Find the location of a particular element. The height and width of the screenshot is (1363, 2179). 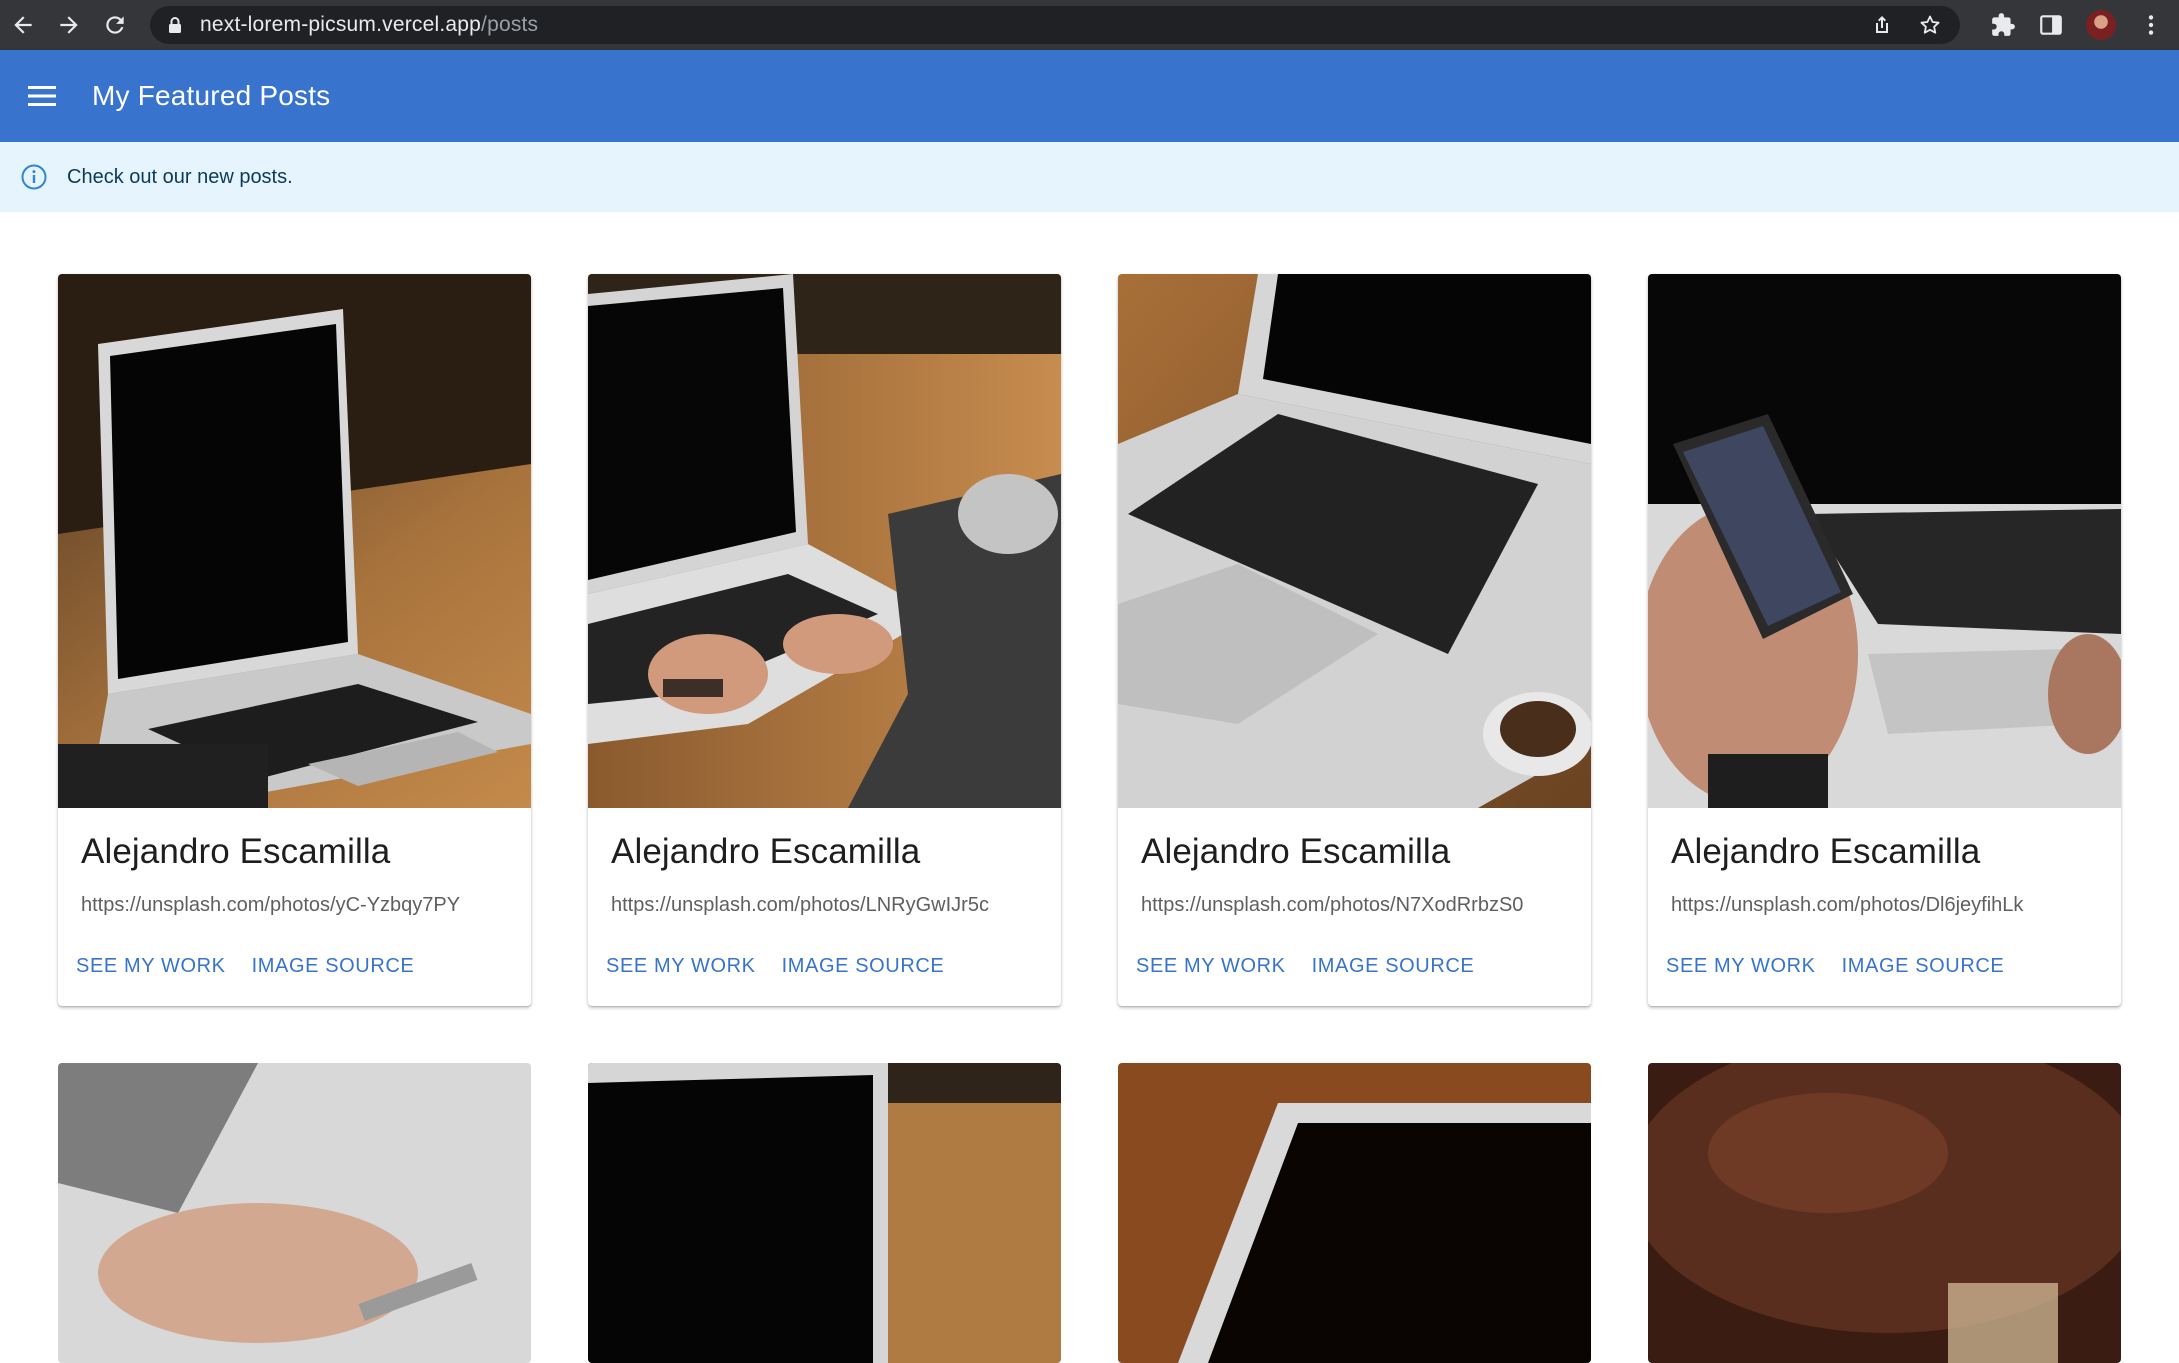

arrow-left-icon is located at coordinates (23, 25).